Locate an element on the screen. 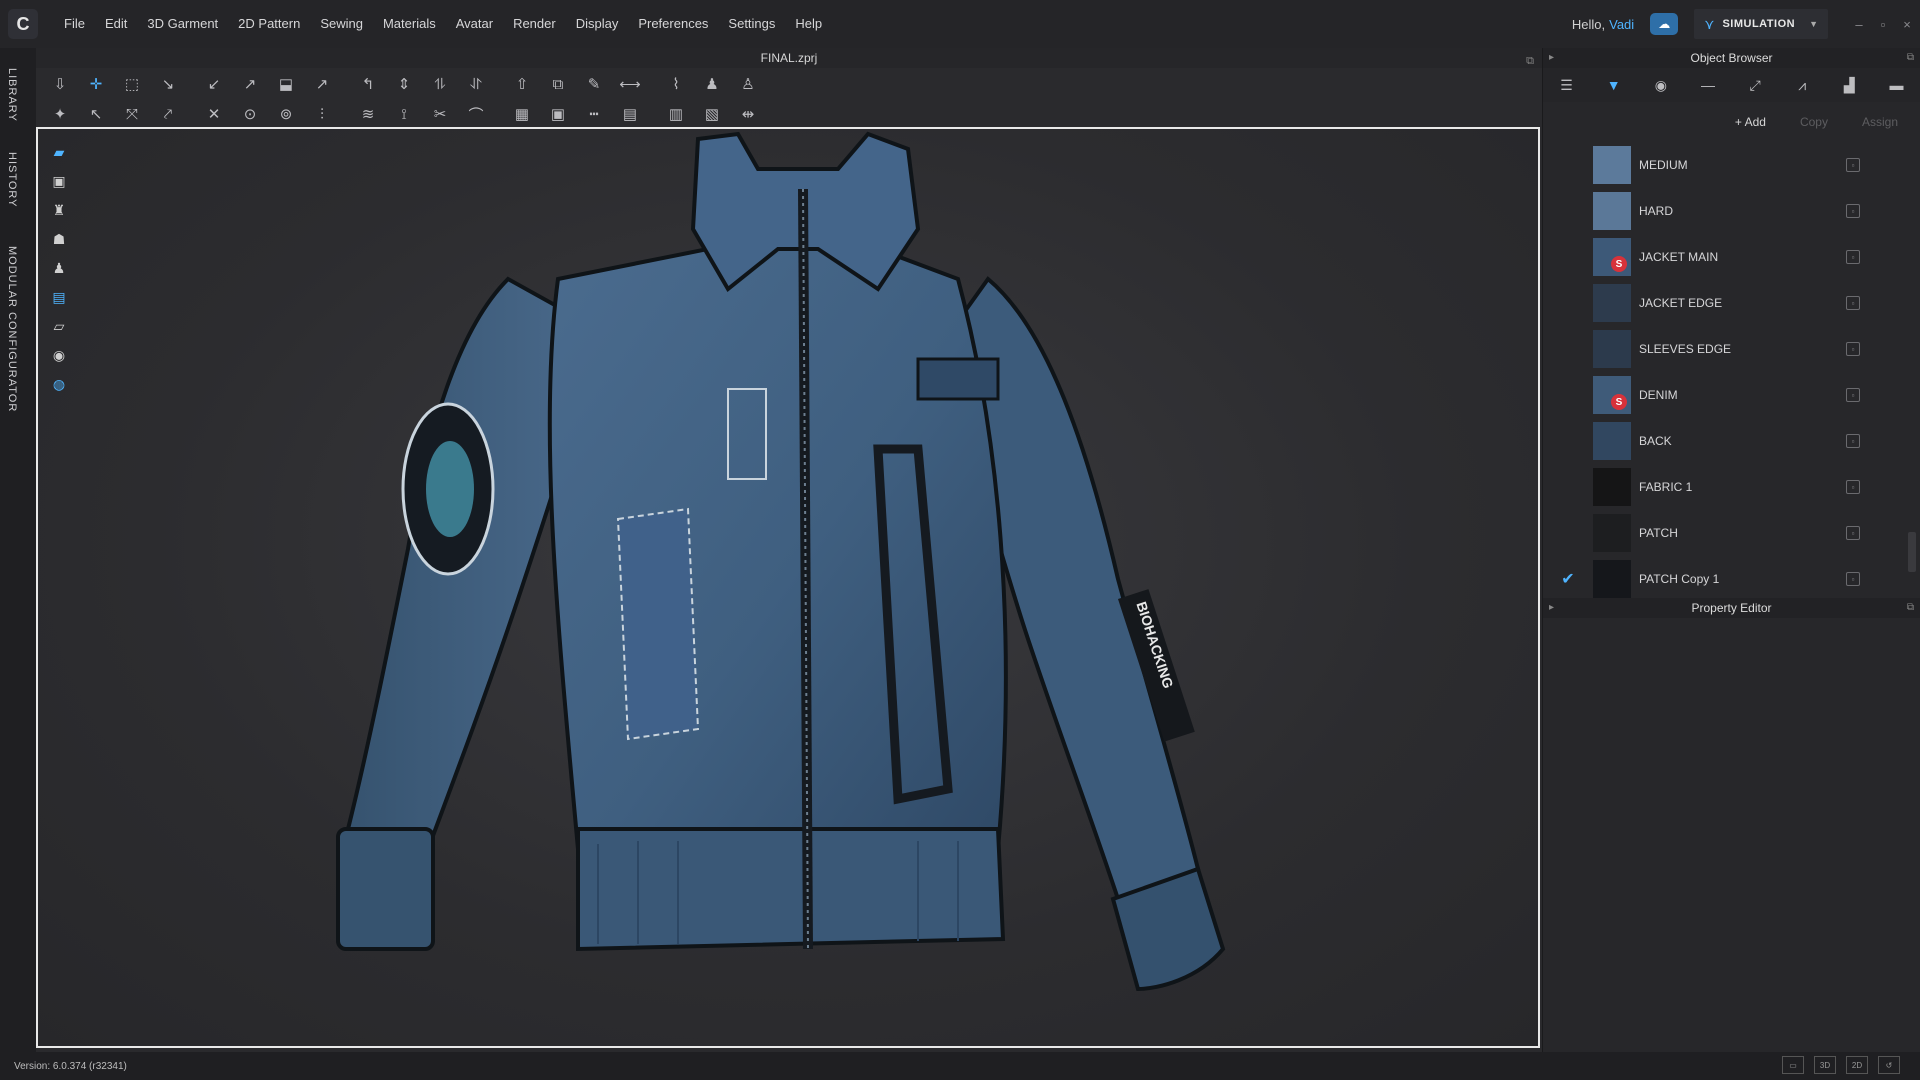 The width and height of the screenshot is (1920, 1080). measure-icon: ⟷ is located at coordinates (630, 84).